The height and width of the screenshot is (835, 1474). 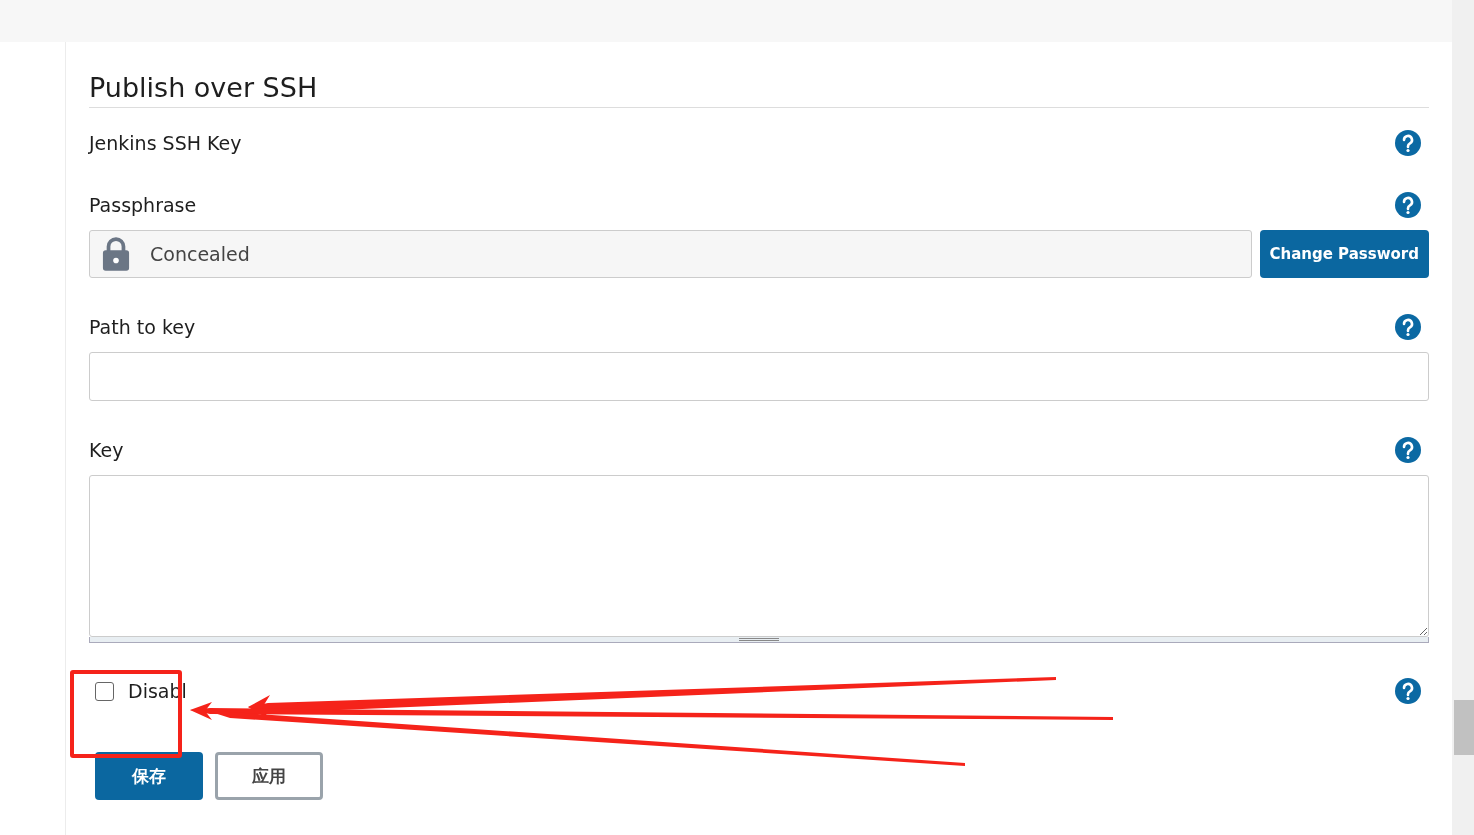 I want to click on resize-handle, so click(x=759, y=640).